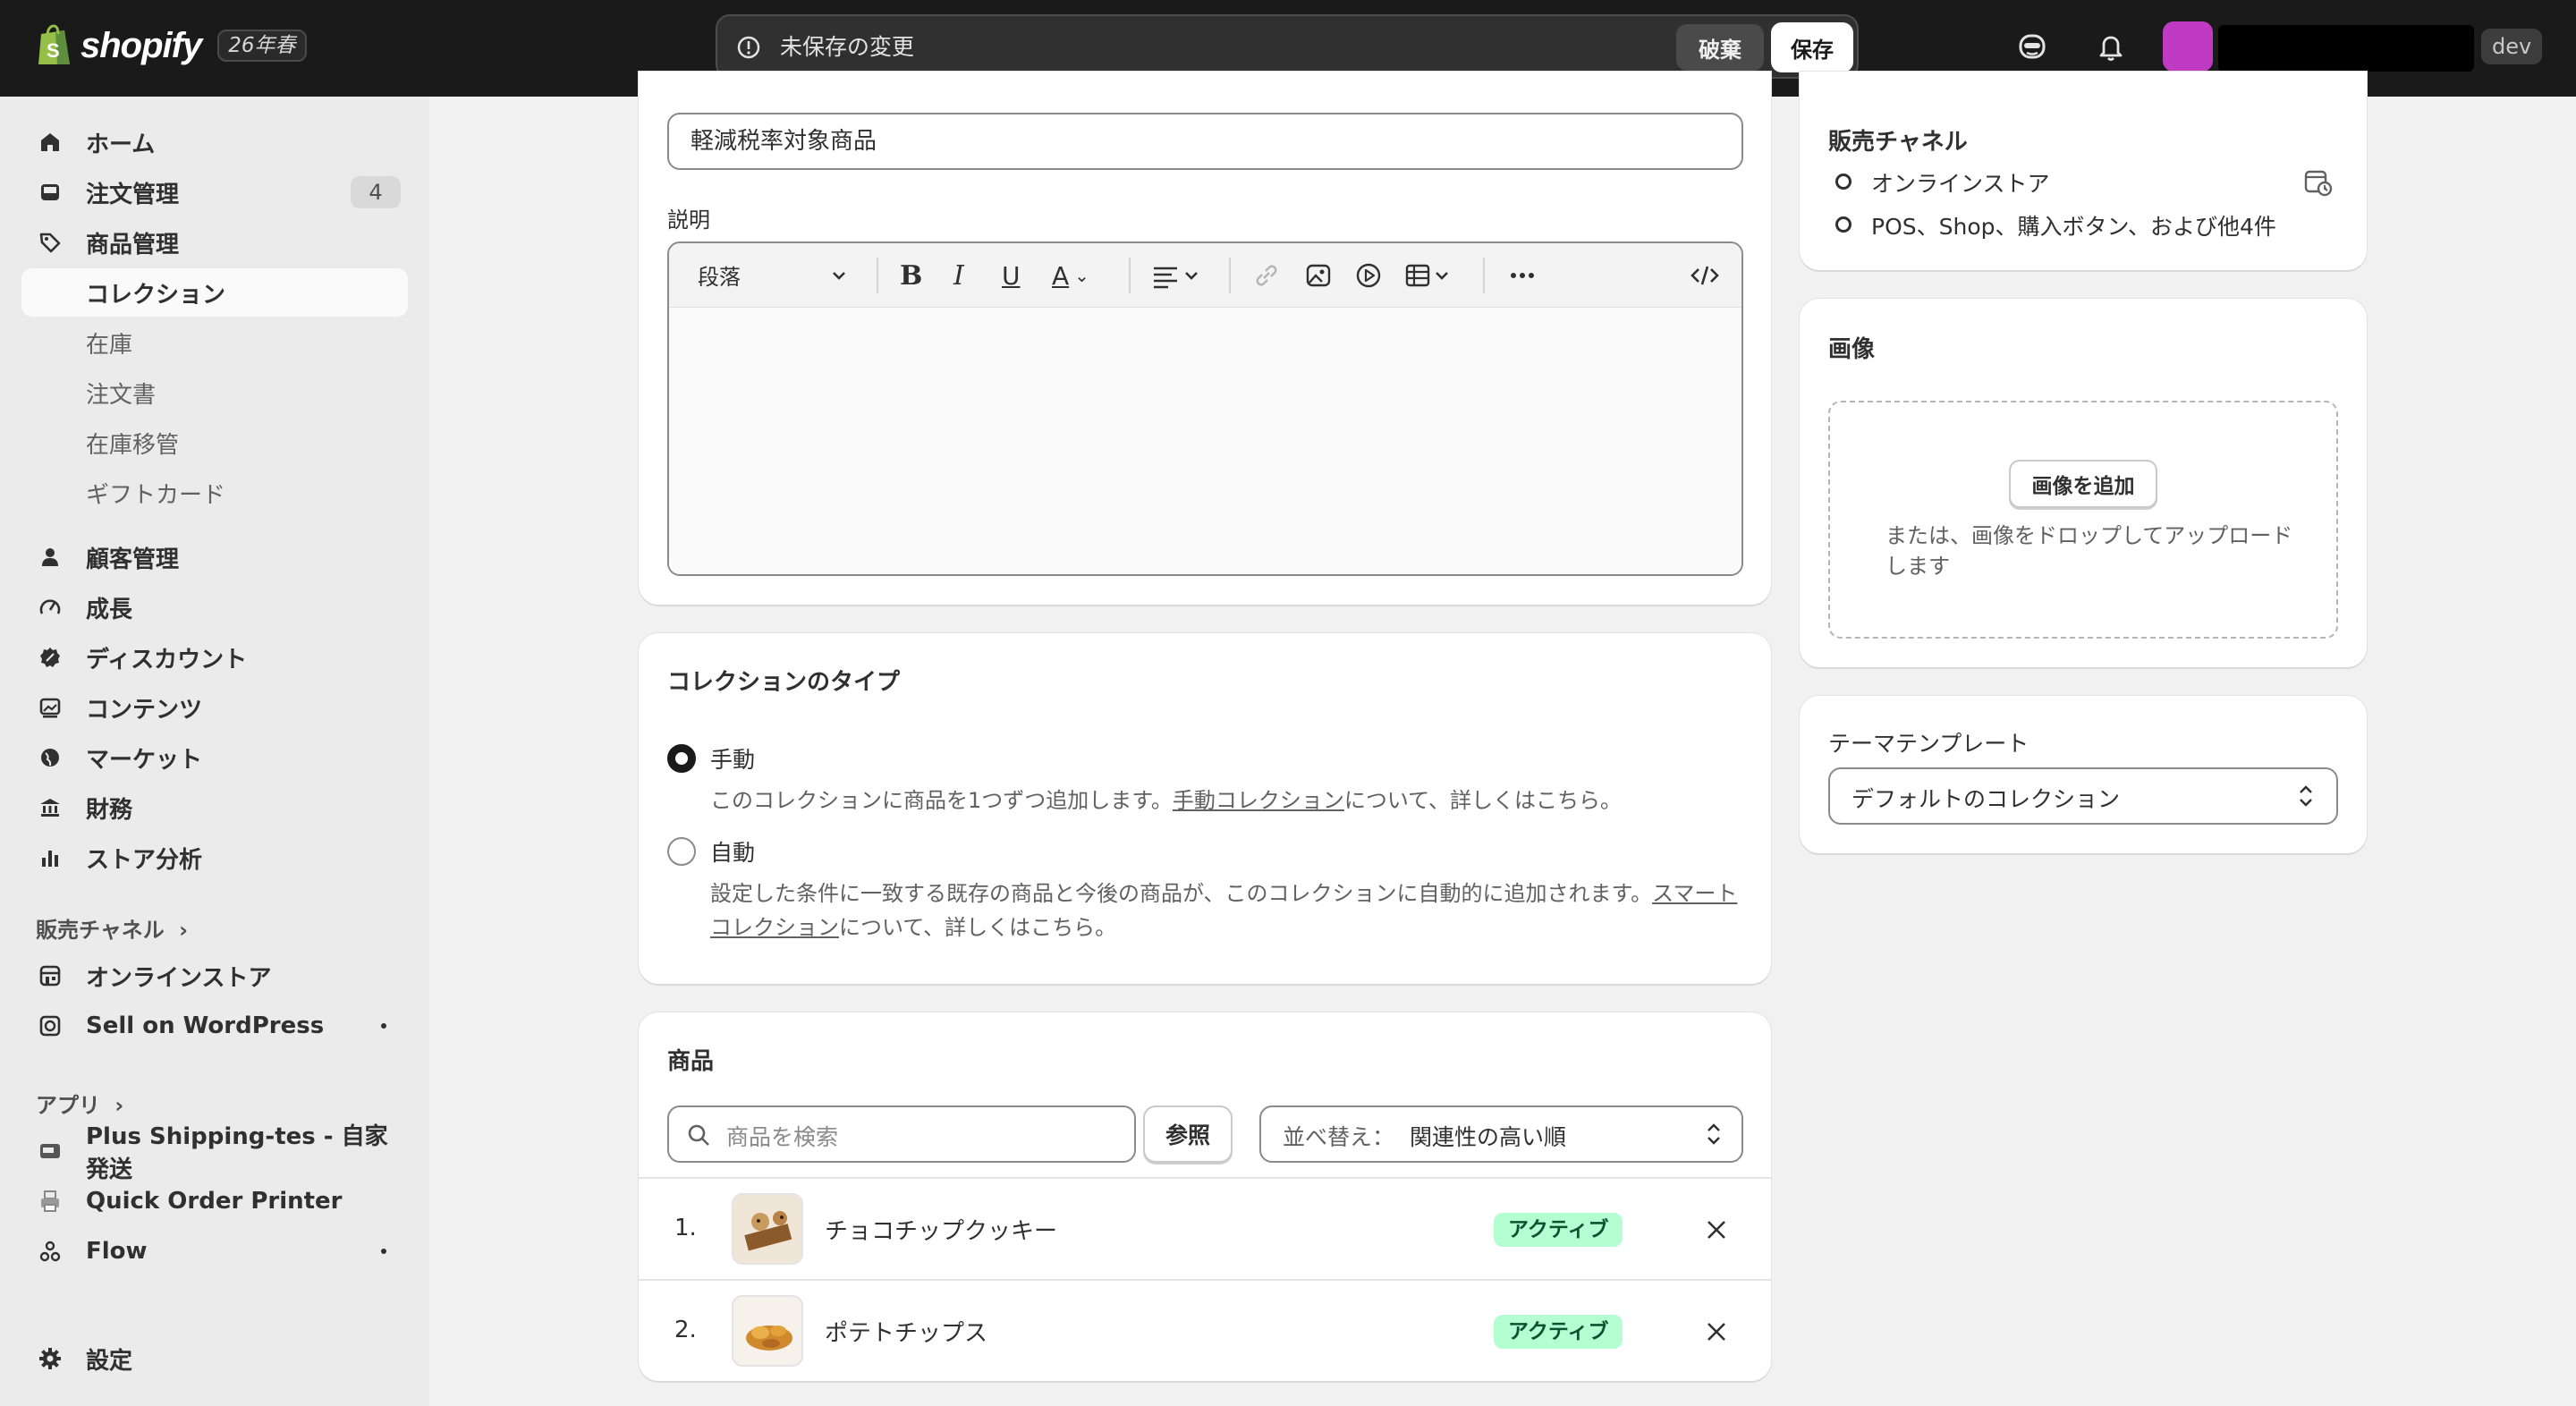 This screenshot has width=2576, height=1406. I want to click on sidebar-item-label: ギフトカード, so click(156, 495).